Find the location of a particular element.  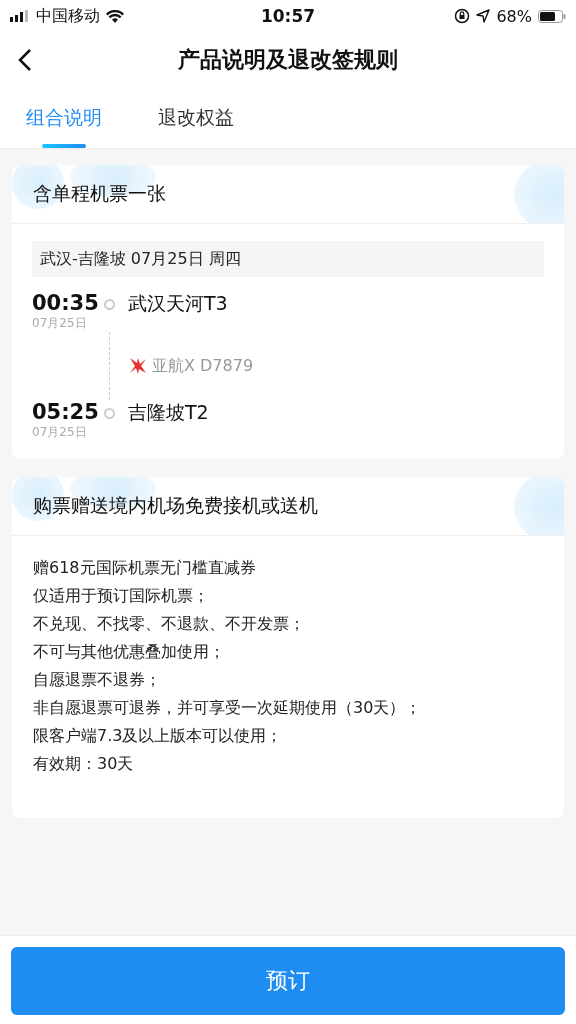

tab: 组合说明 is located at coordinates (64, 118).